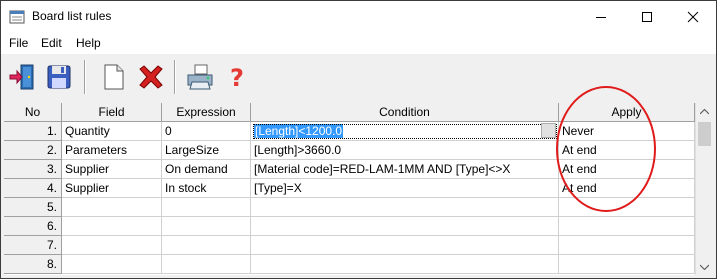  I want to click on minimize-icon, so click(601, 17).